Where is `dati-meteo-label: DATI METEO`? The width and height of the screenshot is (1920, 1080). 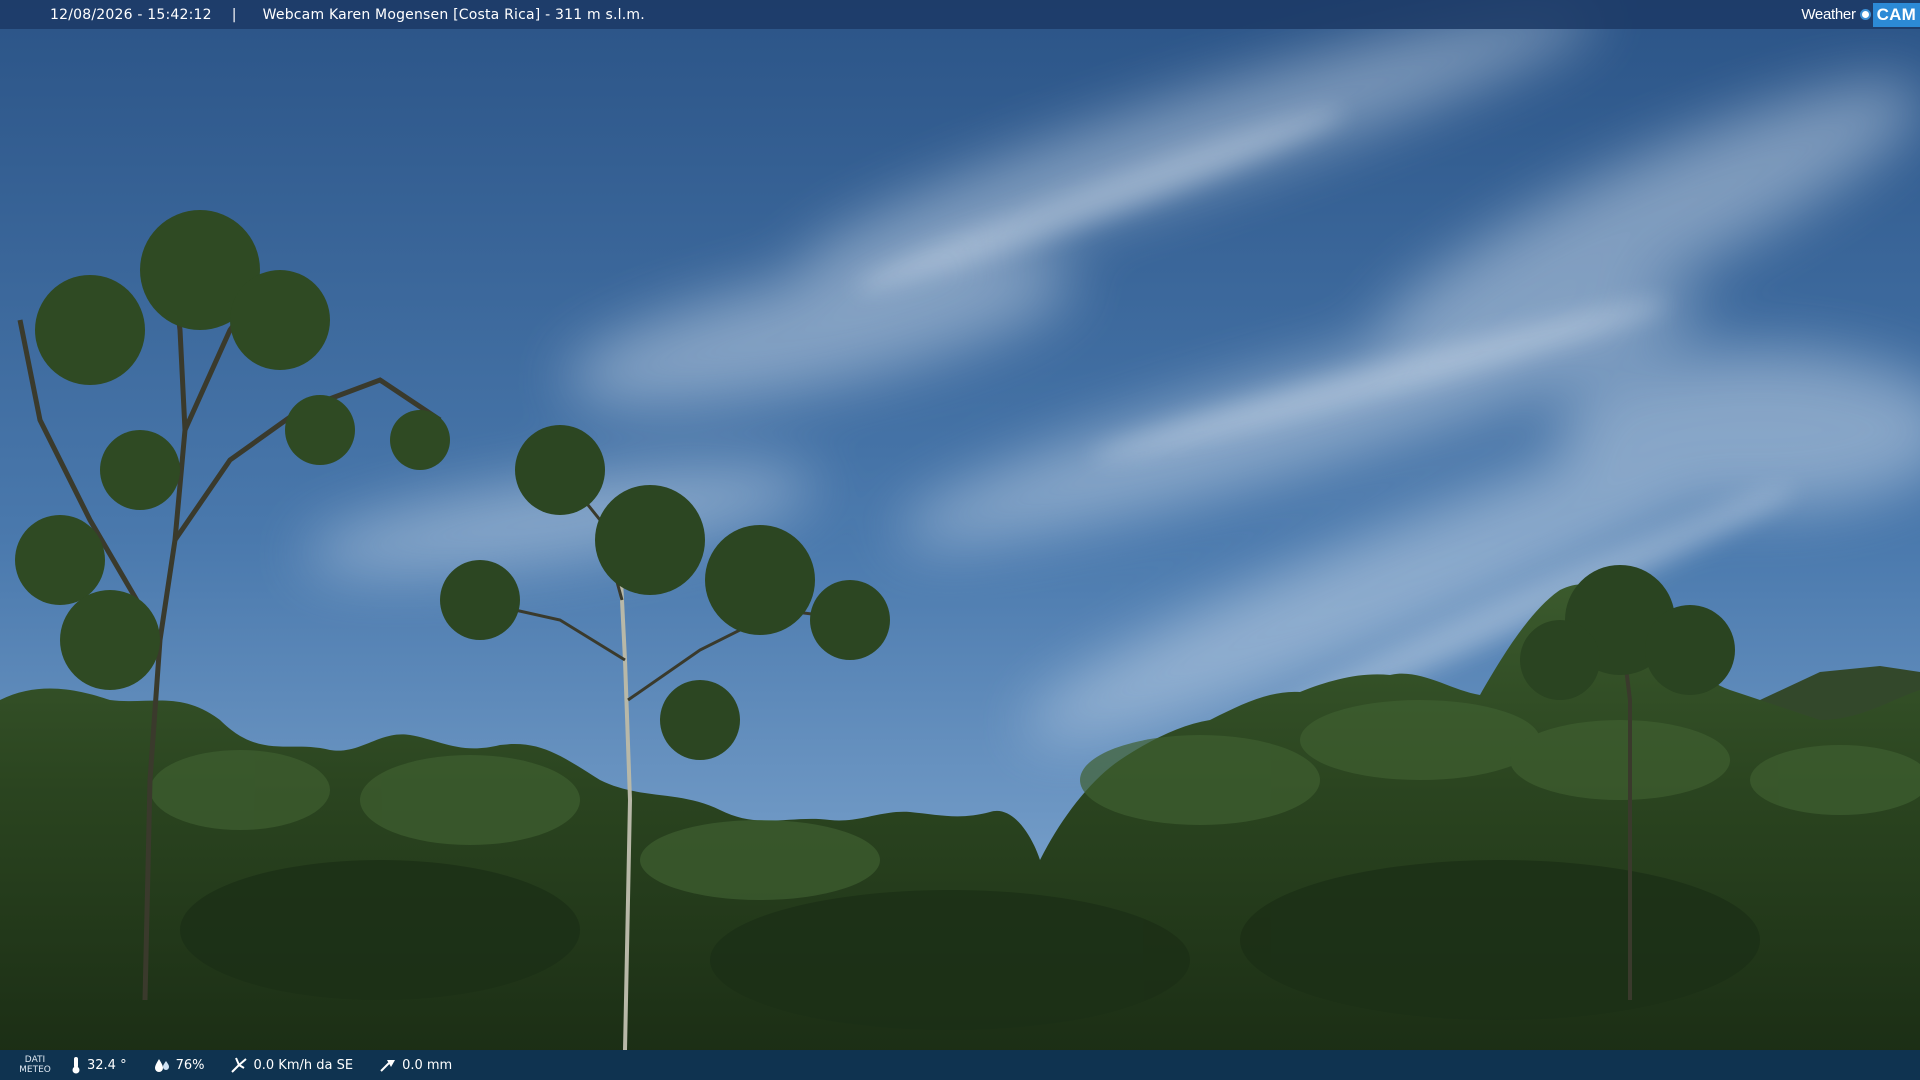 dati-meteo-label: DATI METEO is located at coordinates (35, 1065).